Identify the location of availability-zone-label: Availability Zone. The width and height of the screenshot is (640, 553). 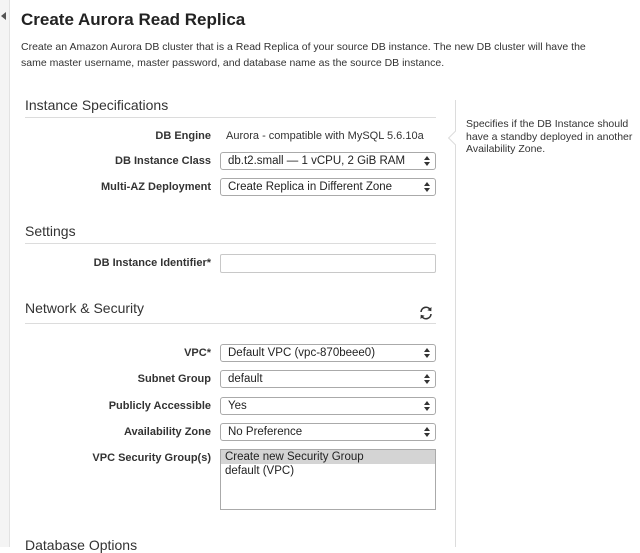
(167, 432).